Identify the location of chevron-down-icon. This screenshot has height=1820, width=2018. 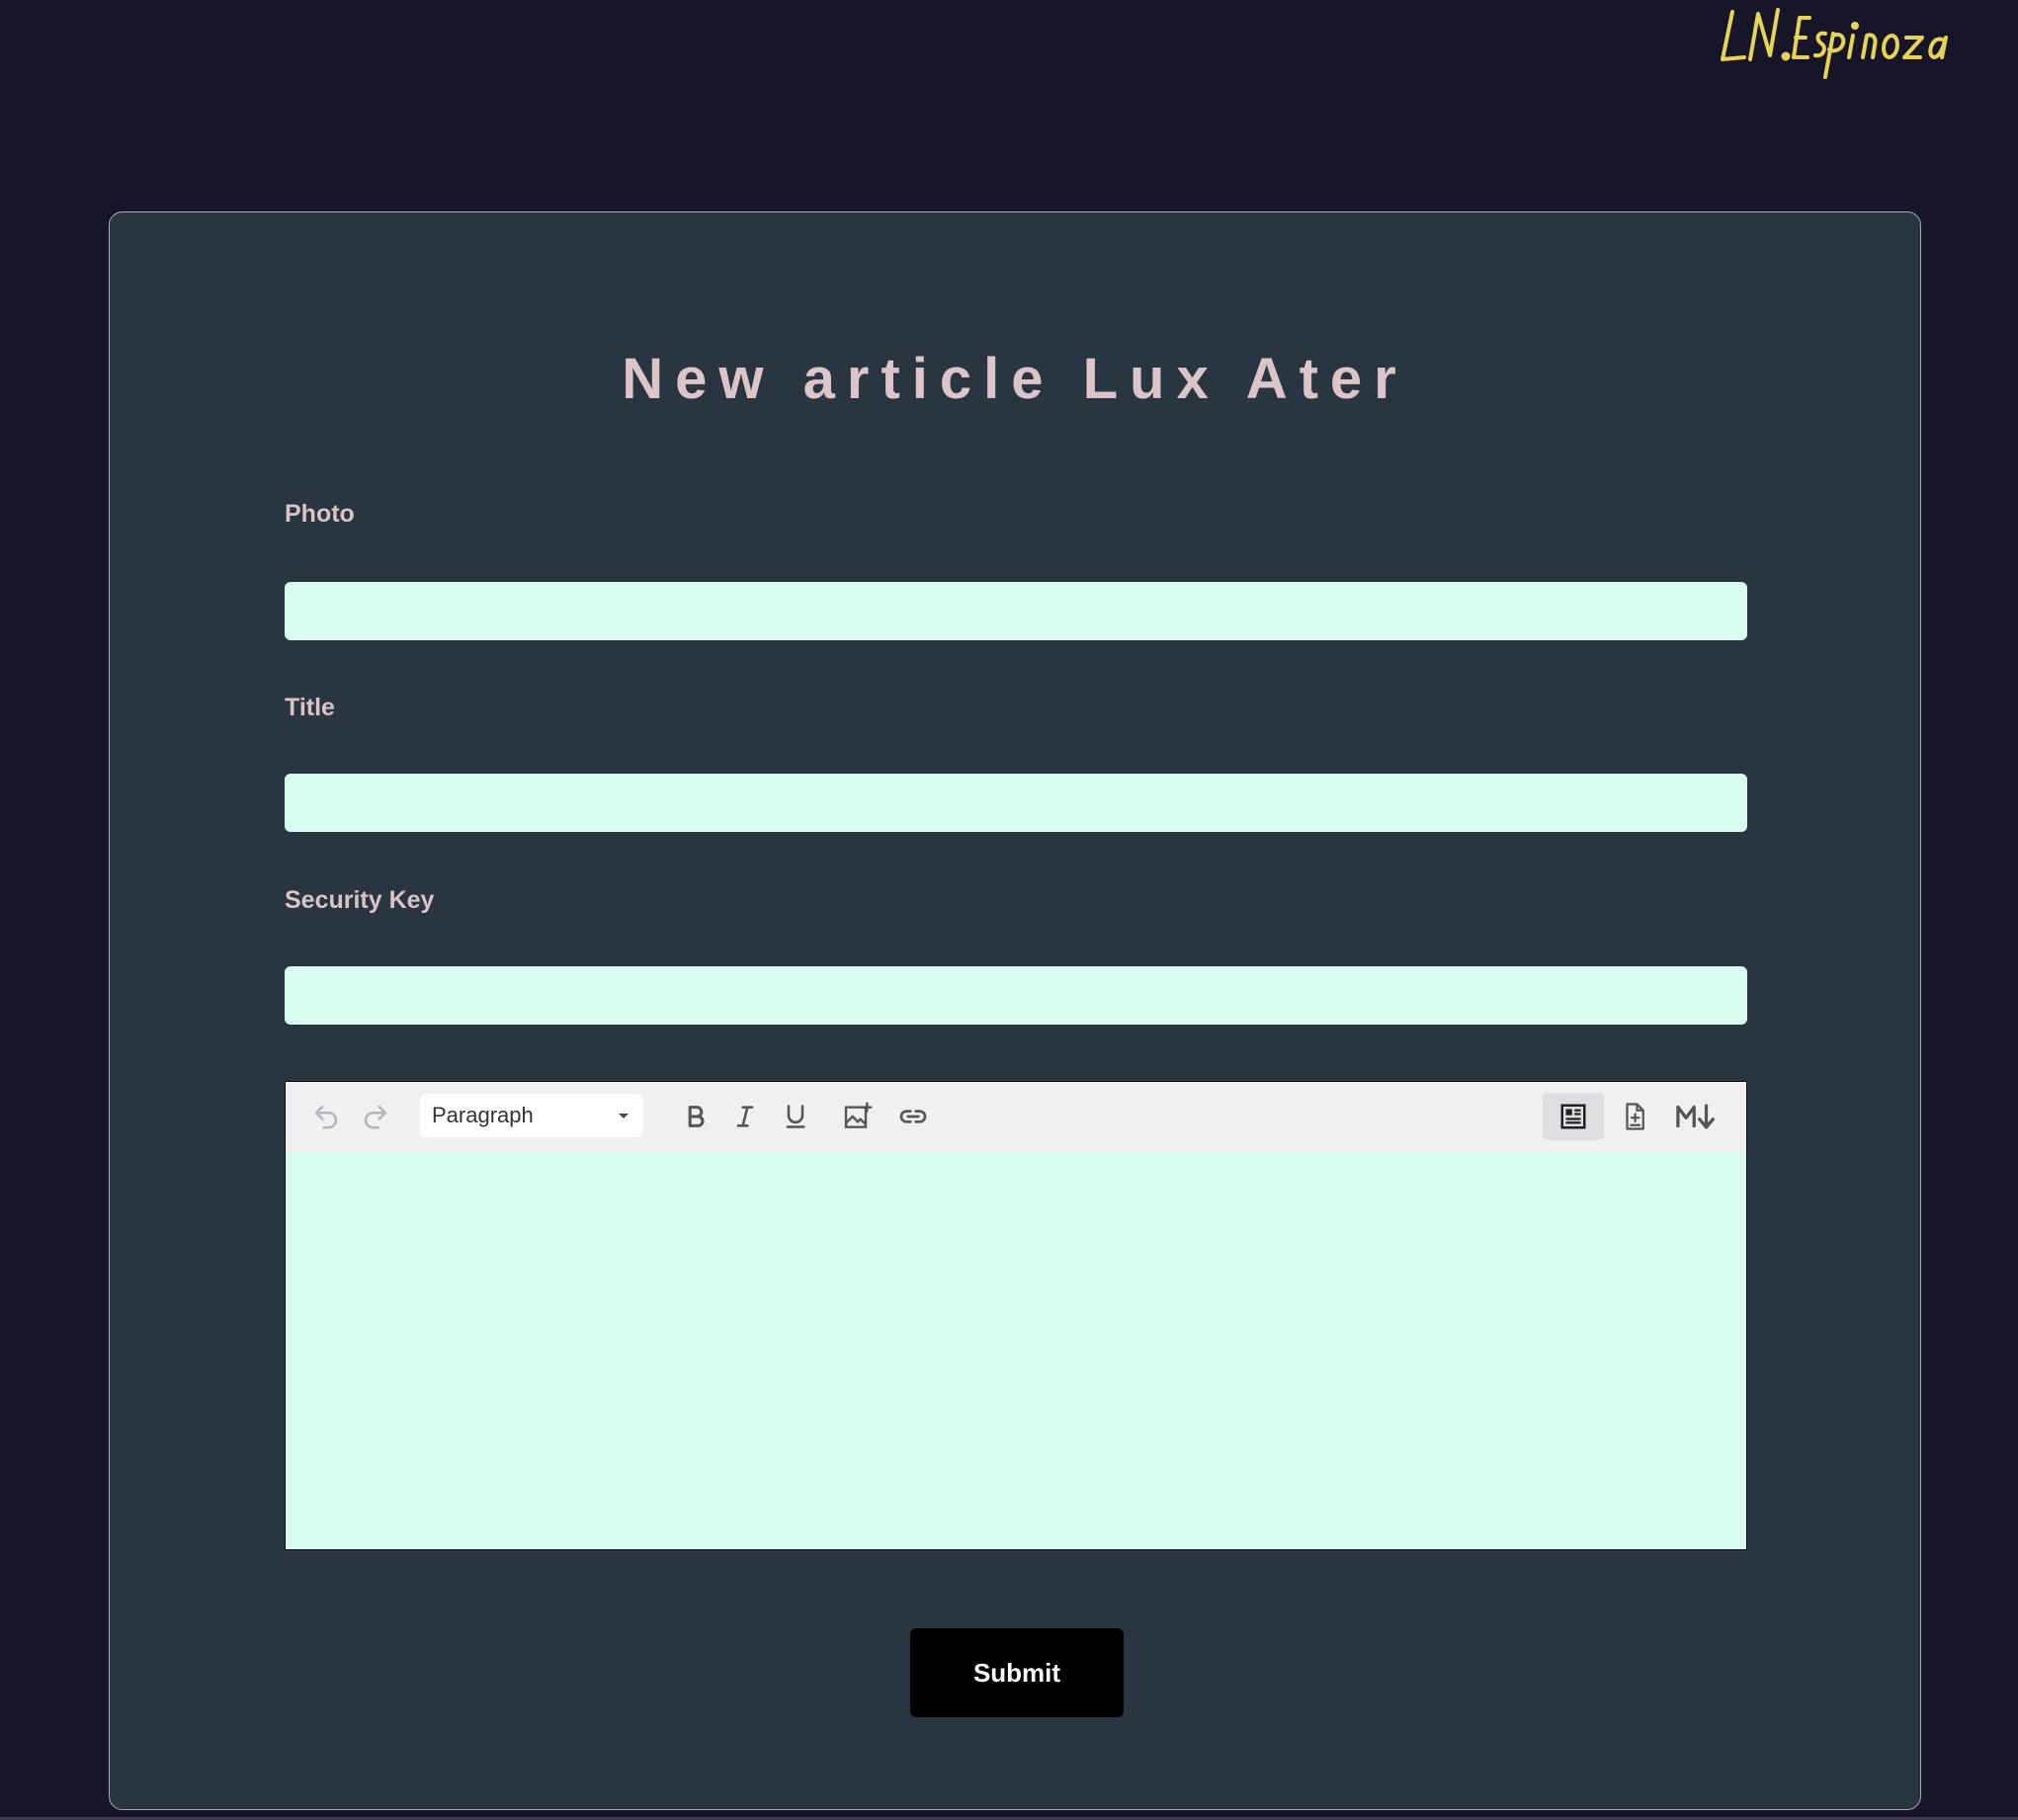
(624, 1116).